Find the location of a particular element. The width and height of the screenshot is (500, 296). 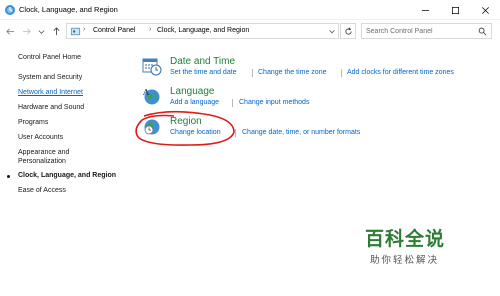

sidebar-item-personalization: Personalization is located at coordinates (42, 161).